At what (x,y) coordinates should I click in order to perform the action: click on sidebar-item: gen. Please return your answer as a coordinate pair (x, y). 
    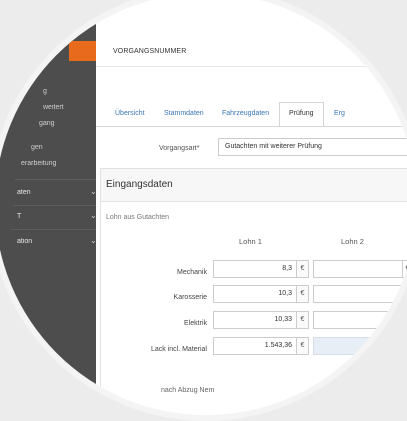
    Looking at the image, I should click on (56, 147).